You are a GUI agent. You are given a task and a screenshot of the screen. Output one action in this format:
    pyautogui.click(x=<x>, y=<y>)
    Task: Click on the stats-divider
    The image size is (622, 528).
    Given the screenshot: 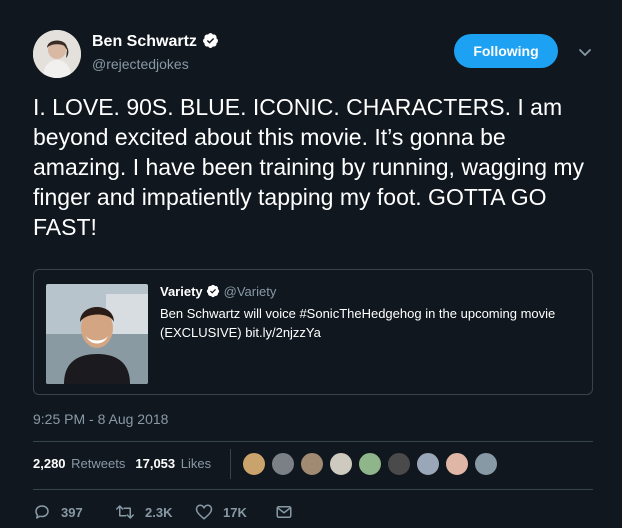 What is the action you would take?
    pyautogui.click(x=230, y=464)
    